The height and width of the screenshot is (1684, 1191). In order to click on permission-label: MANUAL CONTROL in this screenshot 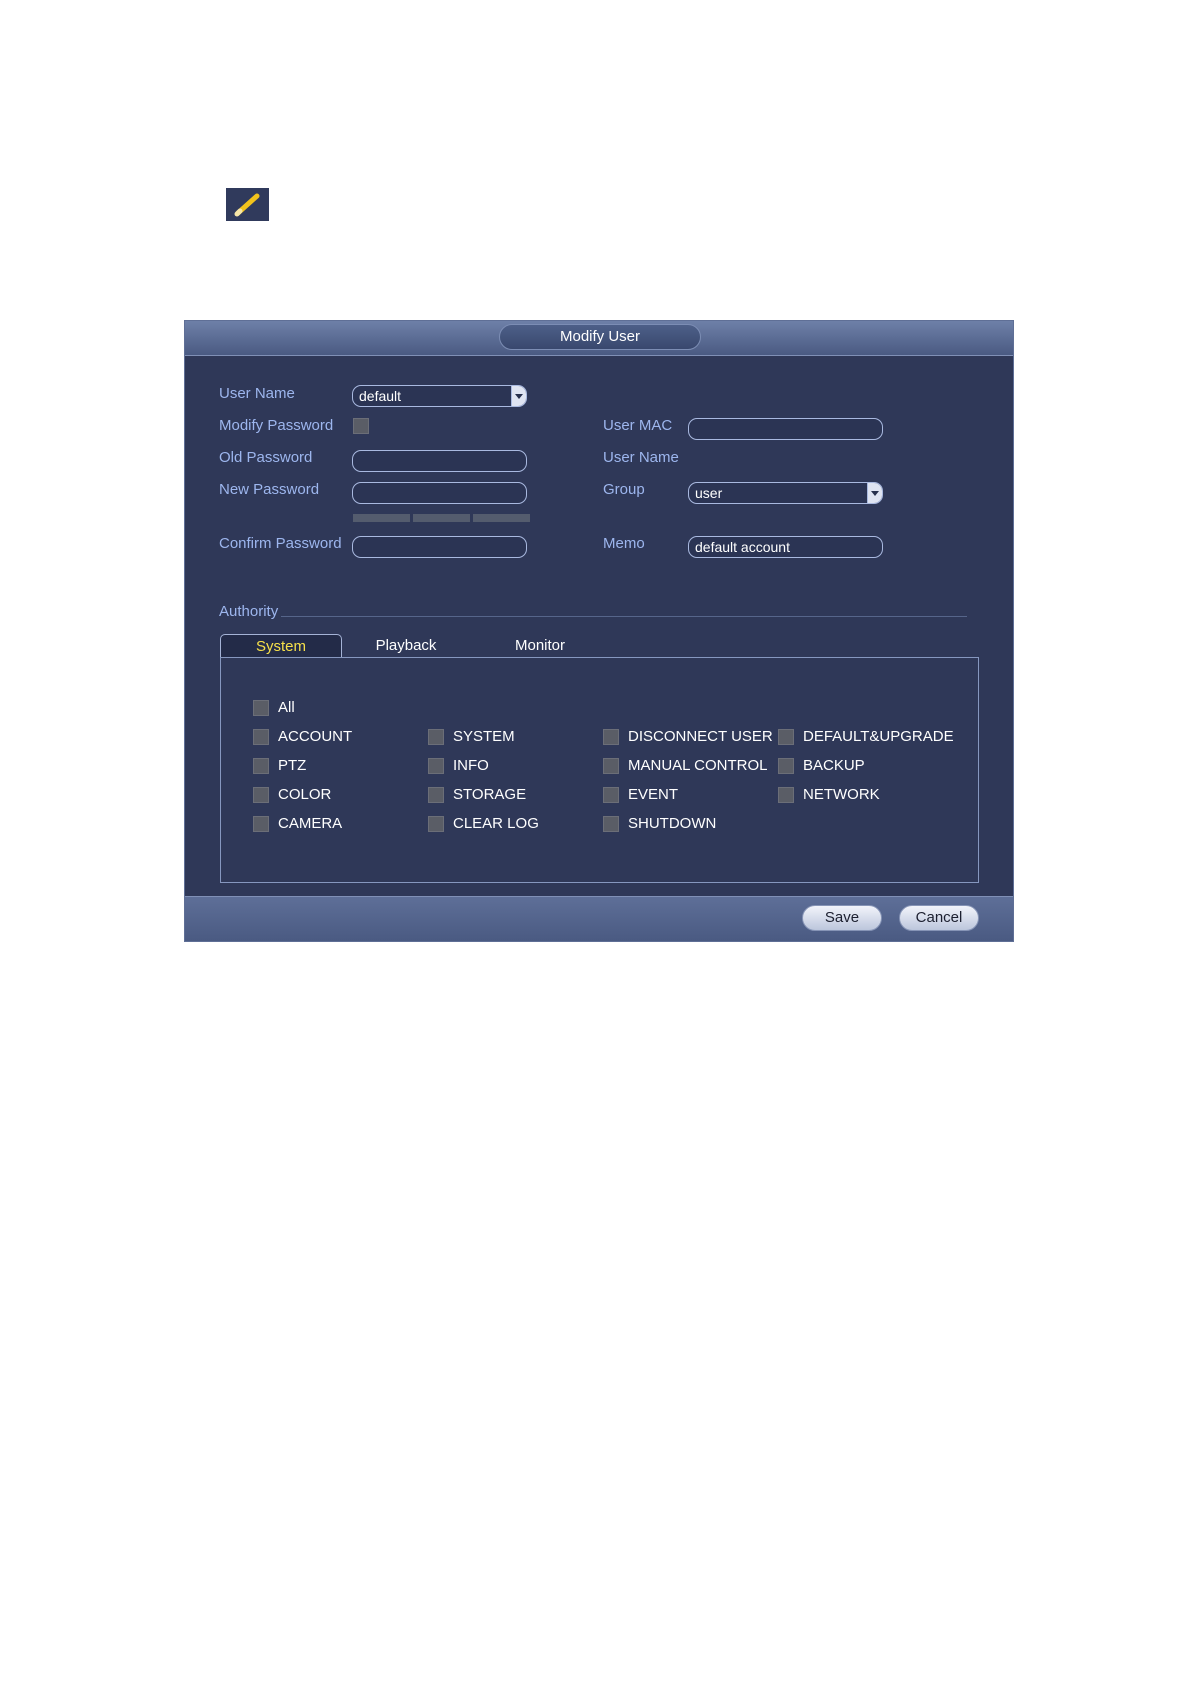, I will do `click(698, 765)`.